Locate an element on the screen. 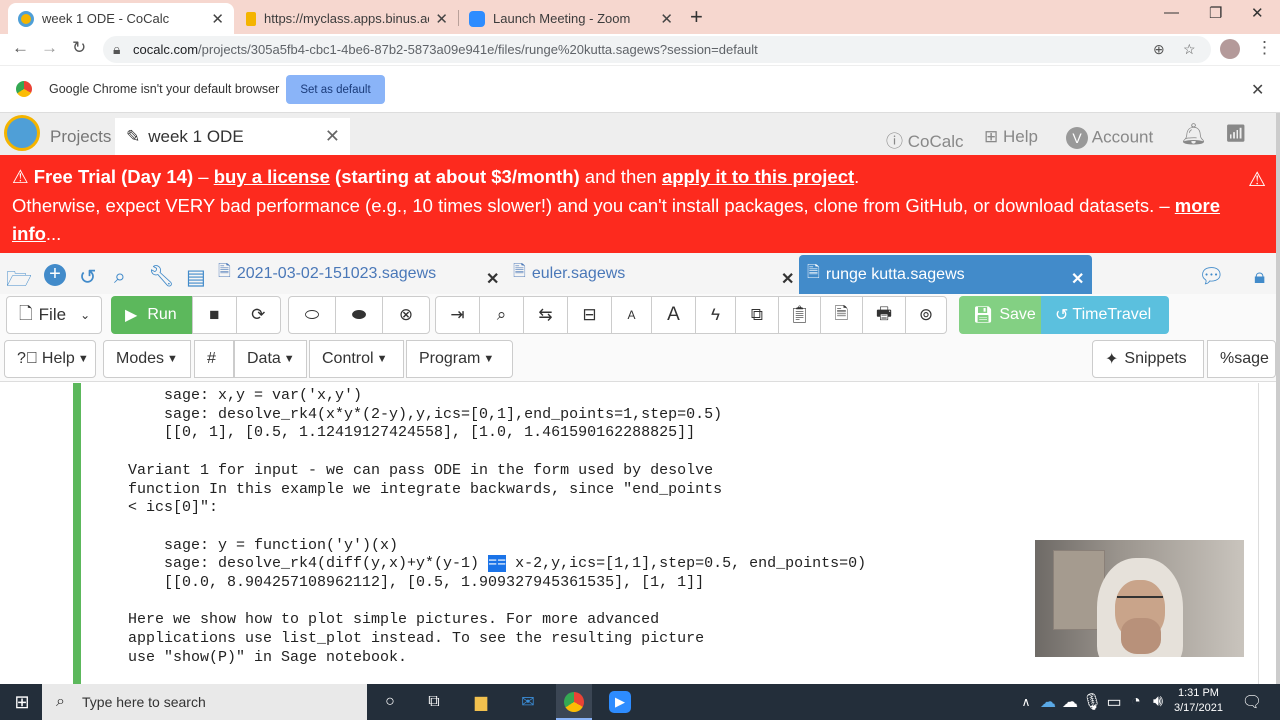  close-infobar-icon: ✕ is located at coordinates (1257, 90).